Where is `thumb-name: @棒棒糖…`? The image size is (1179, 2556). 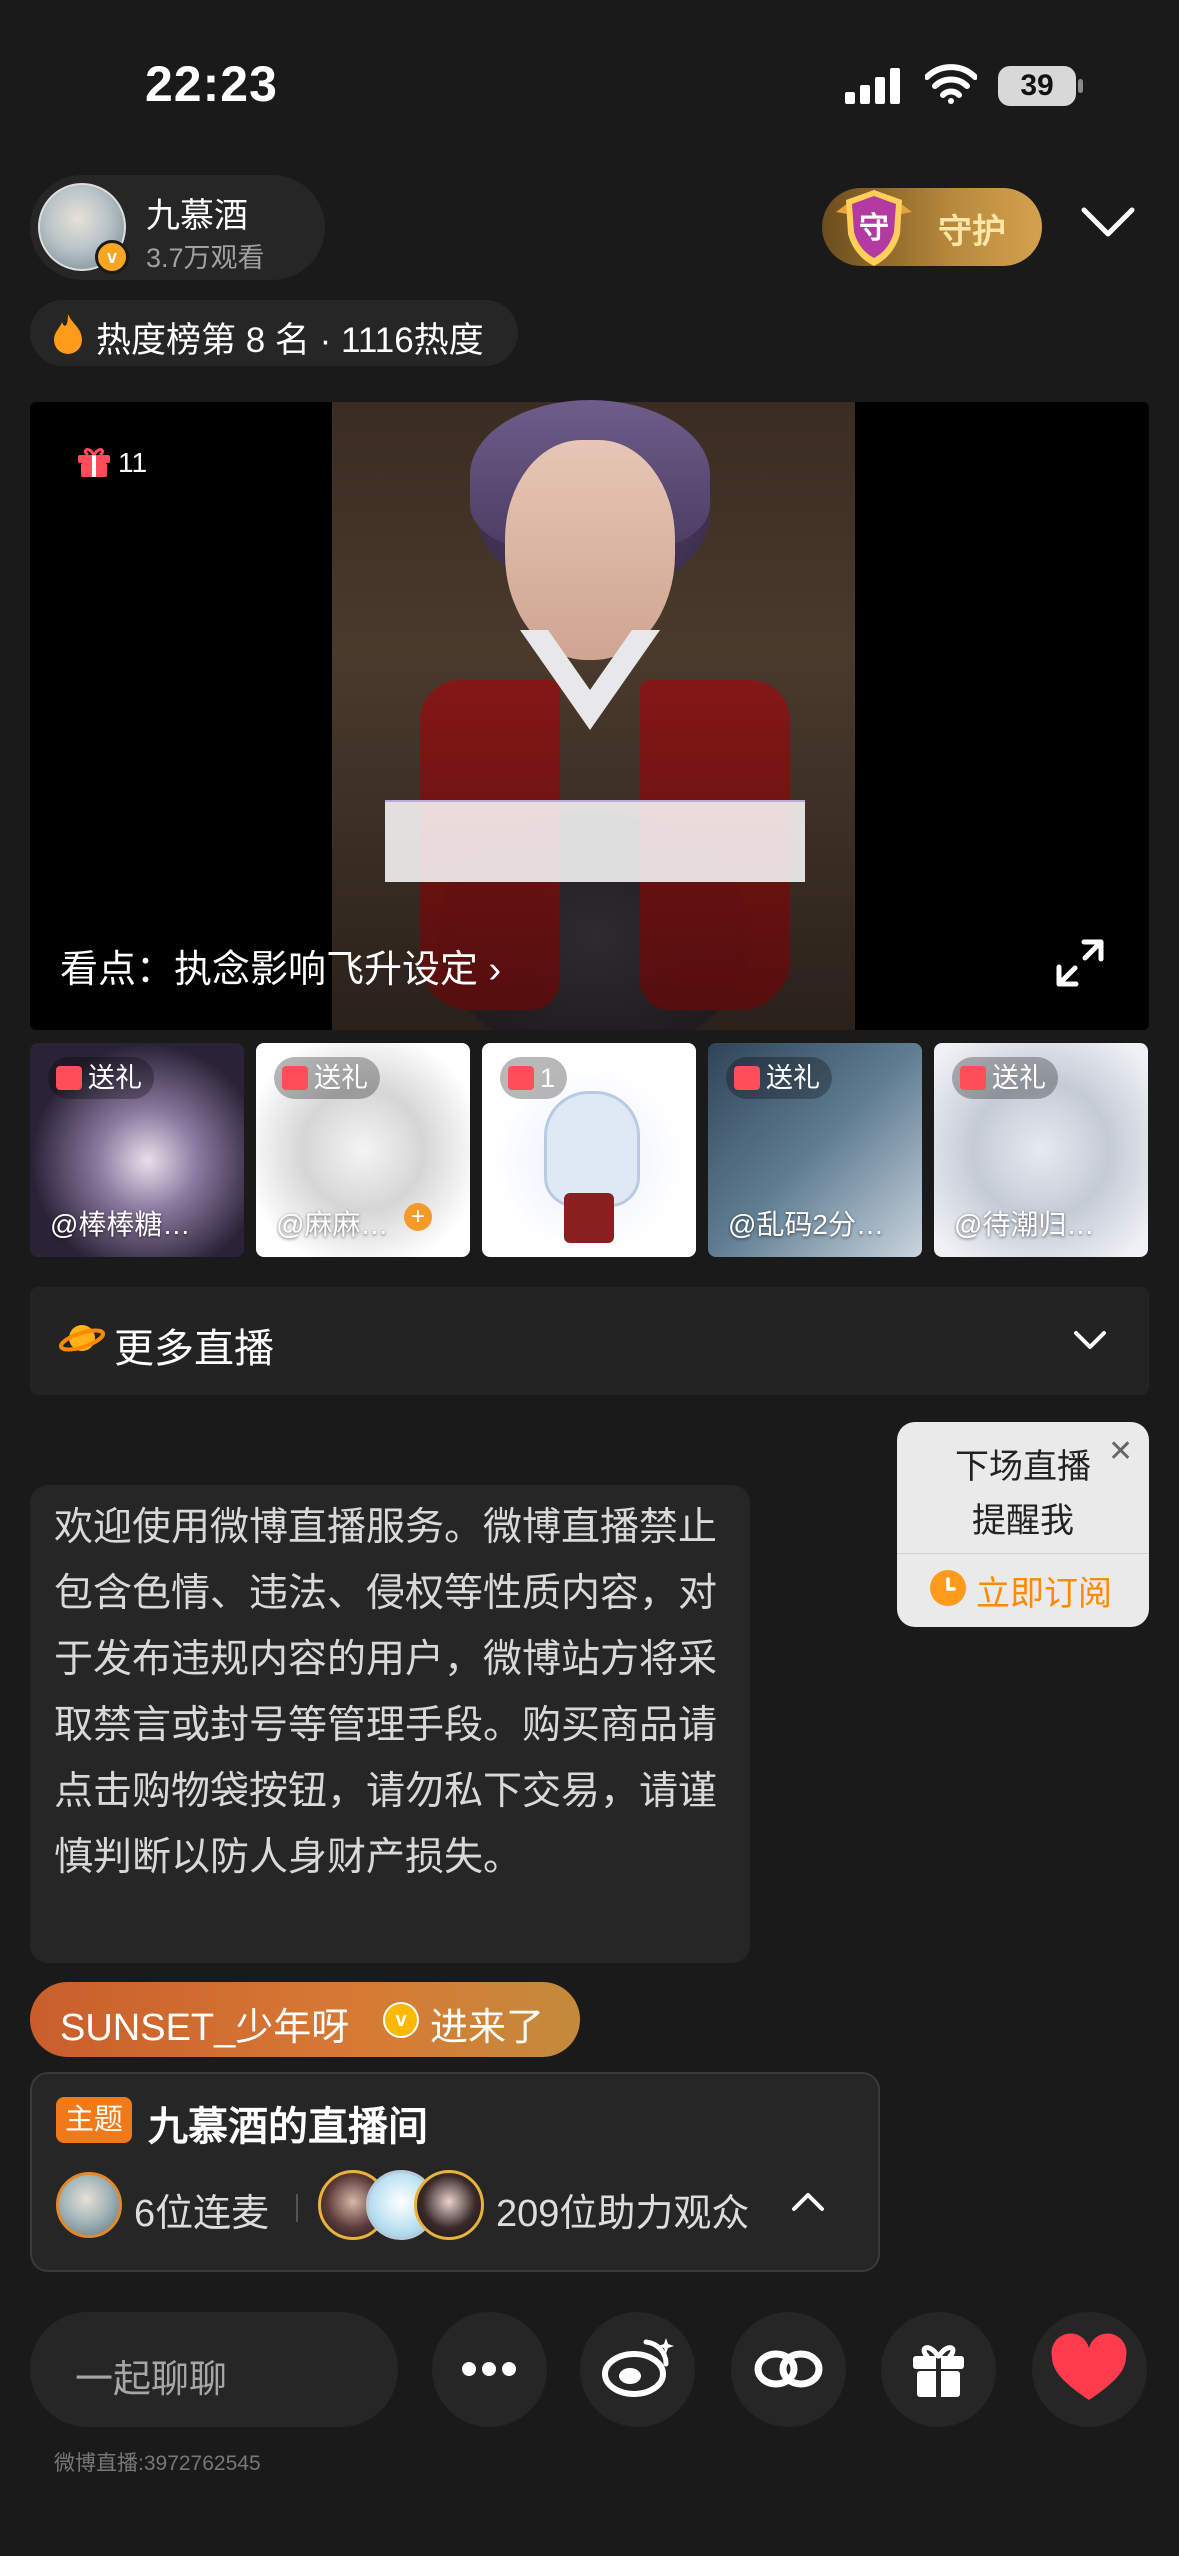 thumb-name: @棒棒糖… is located at coordinates (120, 1224).